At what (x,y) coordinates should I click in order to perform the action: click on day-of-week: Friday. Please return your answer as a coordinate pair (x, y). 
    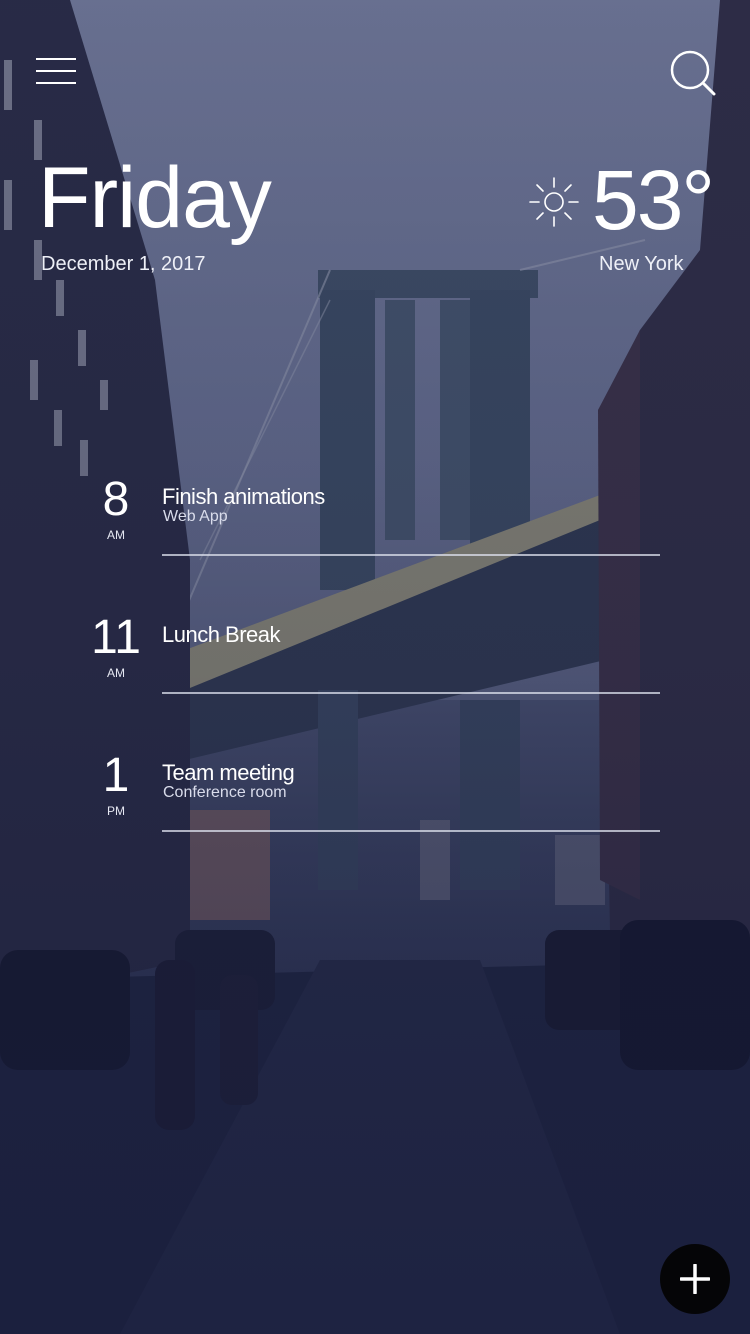
    Looking at the image, I should click on (155, 198).